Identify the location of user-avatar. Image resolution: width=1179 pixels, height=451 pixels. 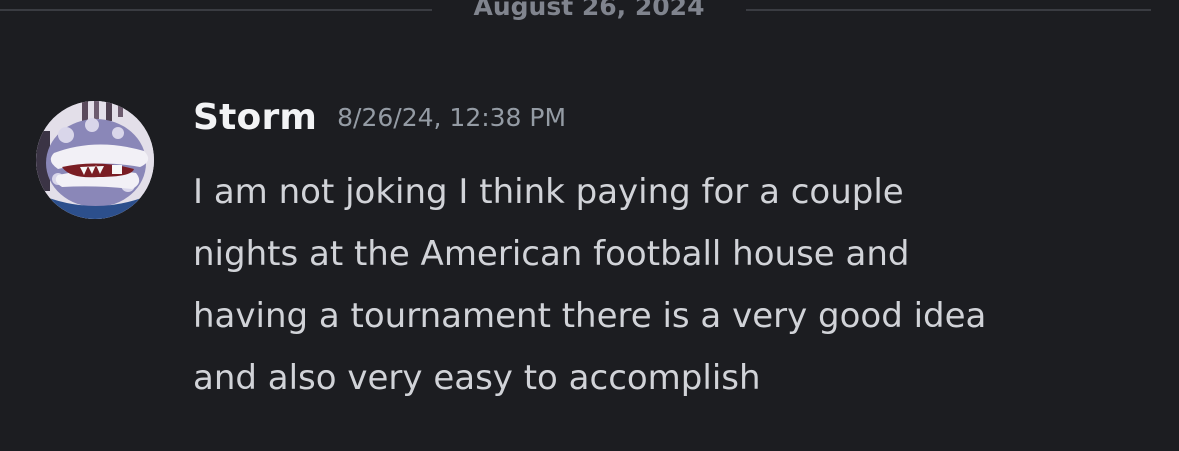
(95, 160).